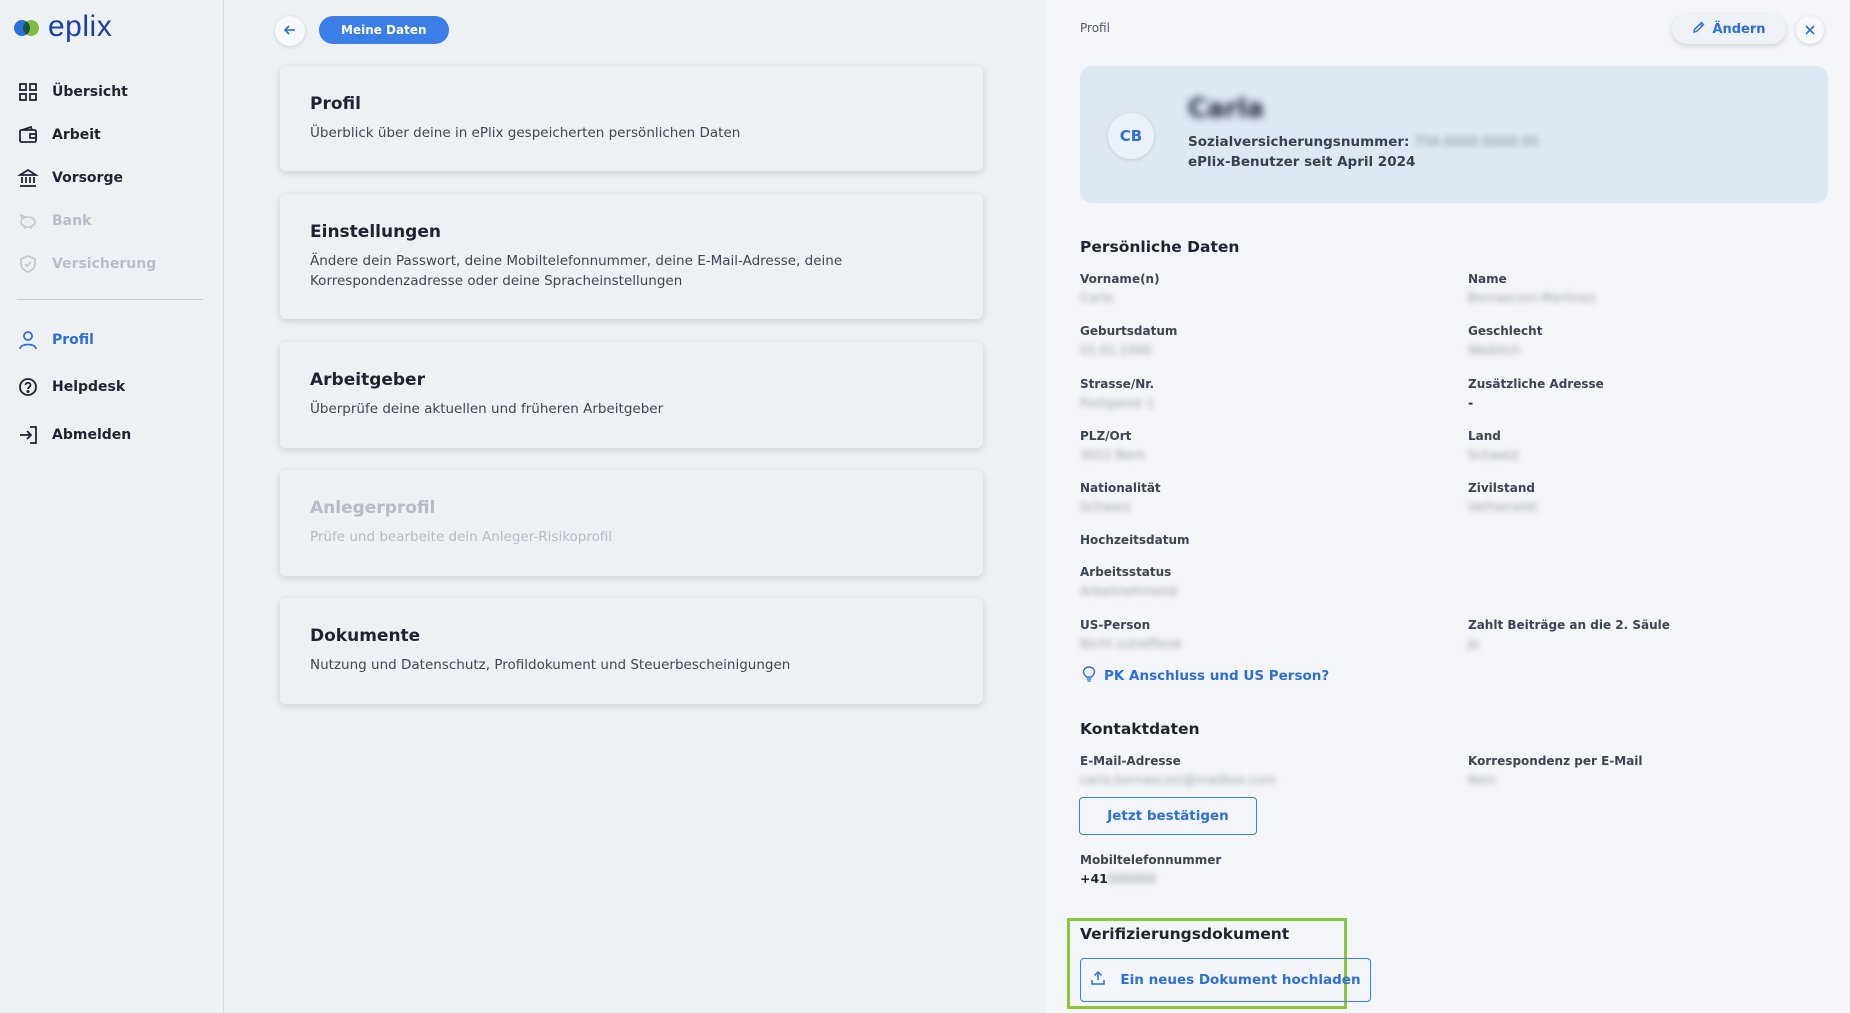 The height and width of the screenshot is (1013, 1850). What do you see at coordinates (1128, 590) in the screenshot?
I see `field-value-arbeitsstatus: Arbeitnehmend` at bounding box center [1128, 590].